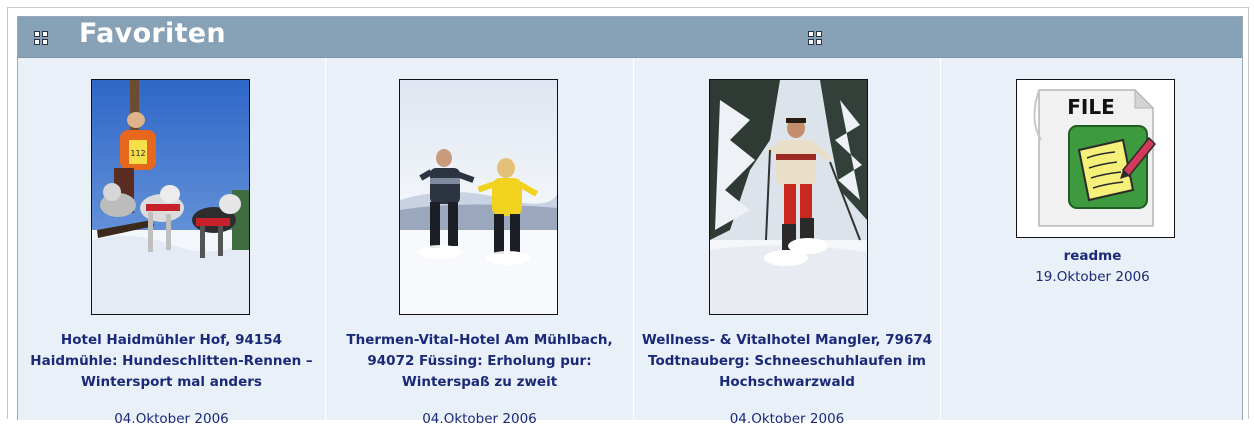  What do you see at coordinates (630, 37) in the screenshot?
I see `panel-titlebar: Favoriten` at bounding box center [630, 37].